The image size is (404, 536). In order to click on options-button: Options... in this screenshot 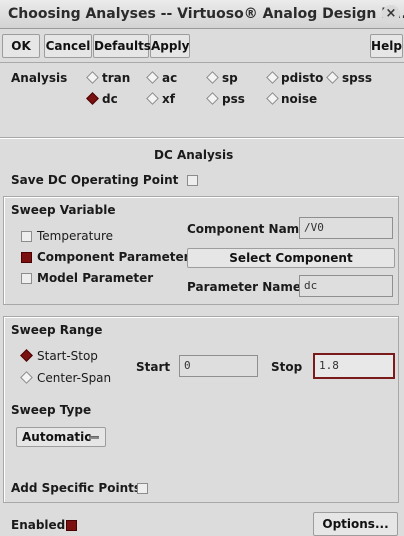, I will do `click(355, 524)`.